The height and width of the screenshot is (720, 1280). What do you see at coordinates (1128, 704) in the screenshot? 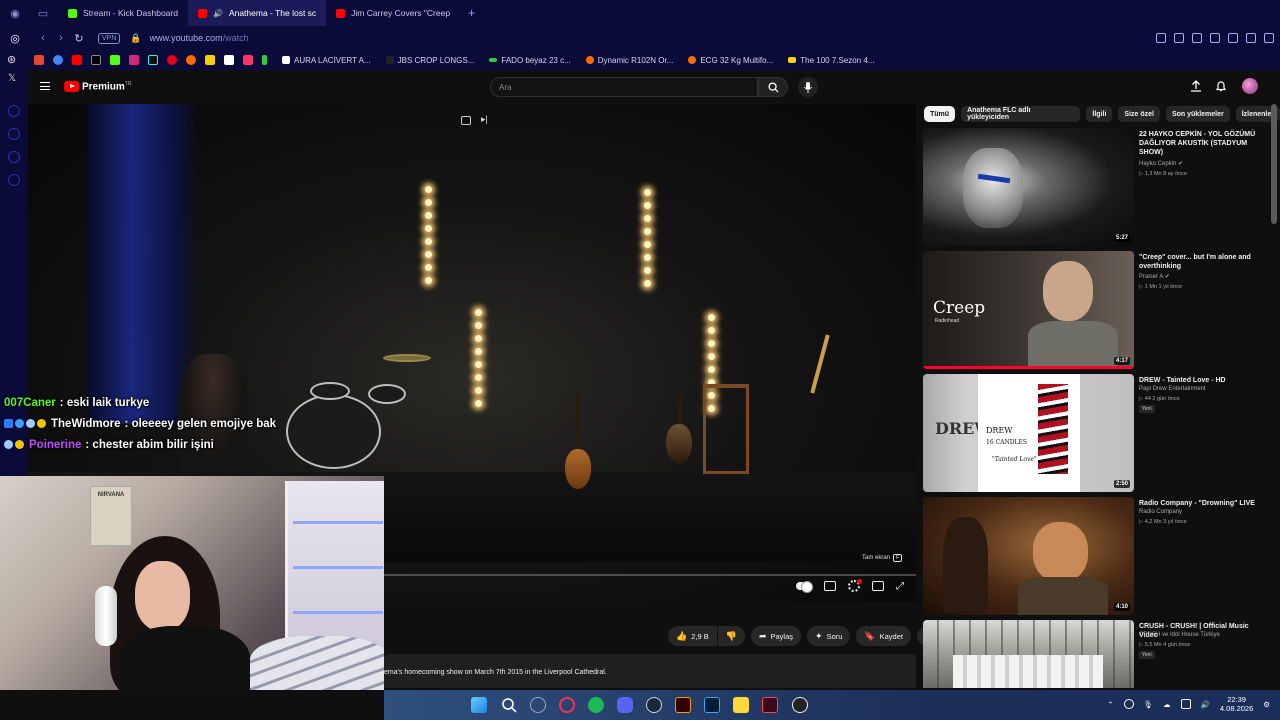
I see `discord-tray-icon` at bounding box center [1128, 704].